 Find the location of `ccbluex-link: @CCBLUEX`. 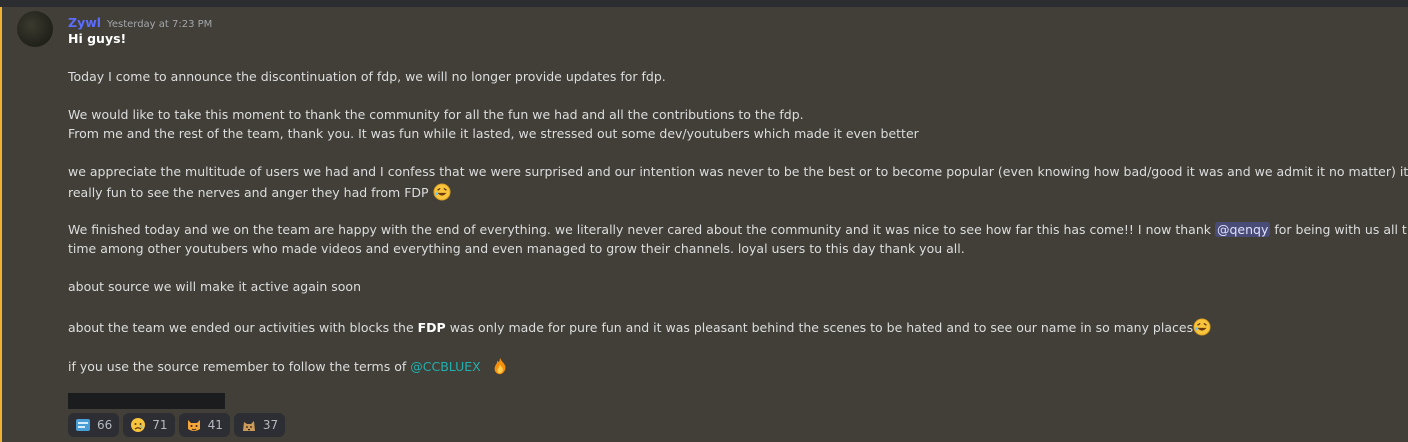

ccbluex-link: @CCBLUEX is located at coordinates (445, 366).